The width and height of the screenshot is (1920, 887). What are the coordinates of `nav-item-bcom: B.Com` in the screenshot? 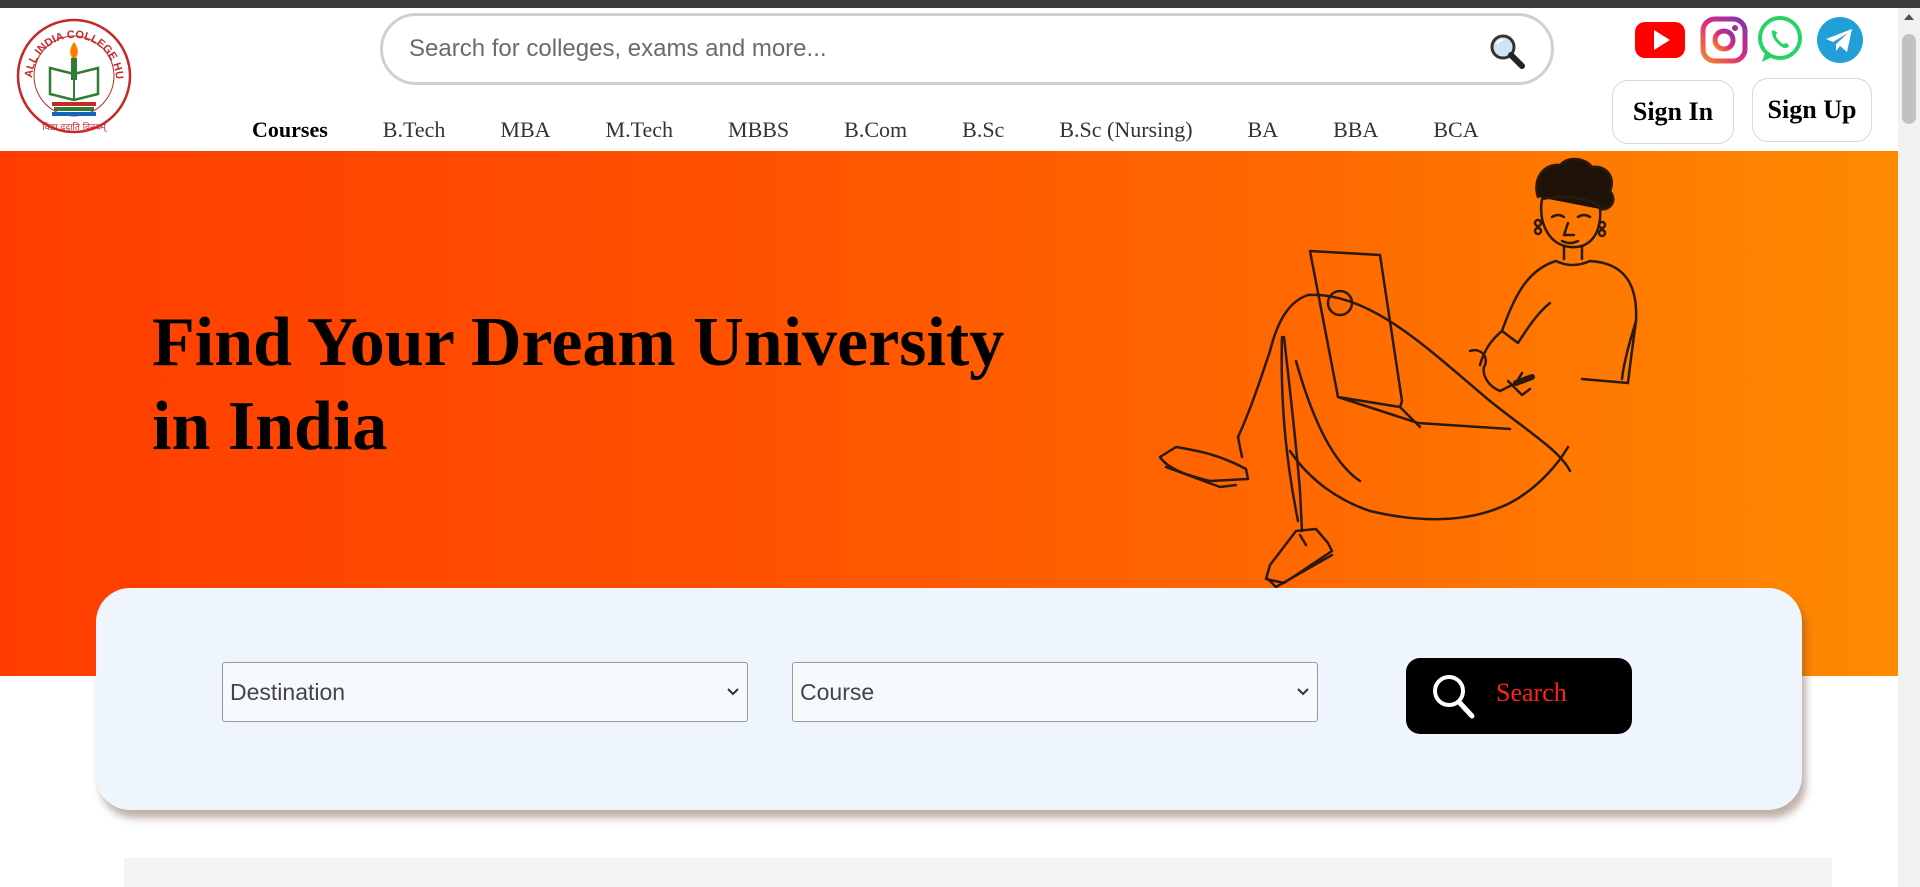 It's located at (875, 130).